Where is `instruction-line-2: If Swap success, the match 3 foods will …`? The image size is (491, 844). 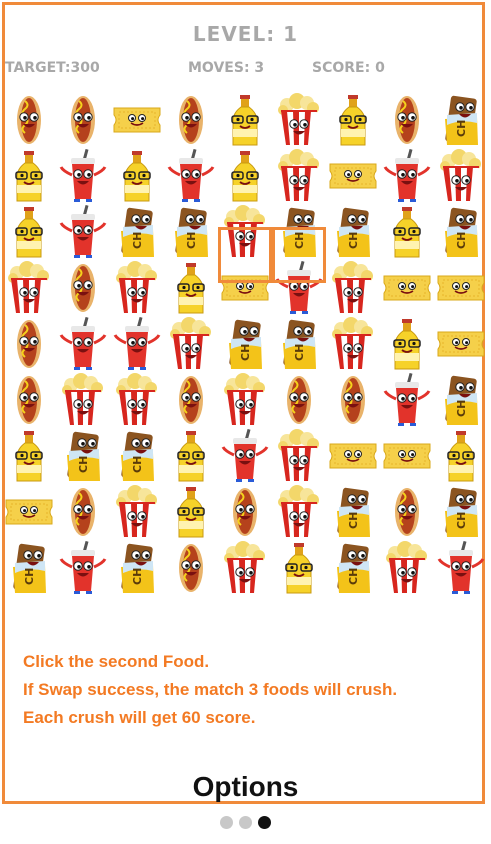
instruction-line-2: If Swap success, the match 3 foods will … is located at coordinates (210, 689).